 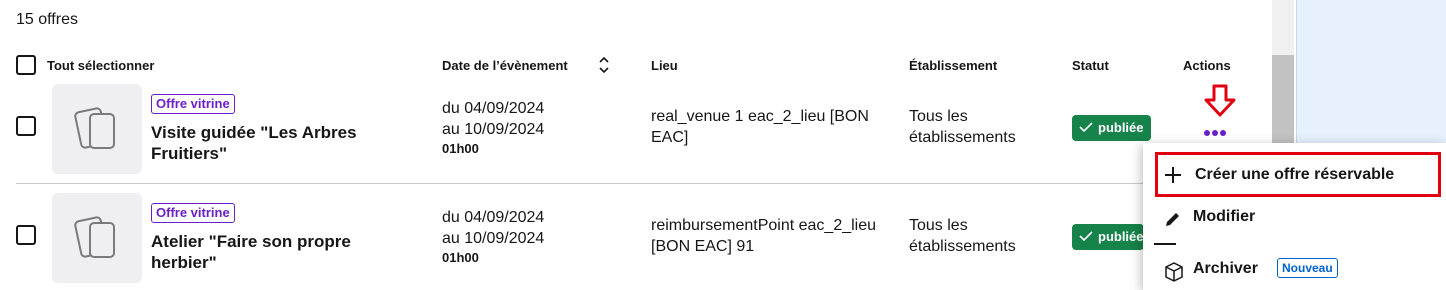 What do you see at coordinates (1090, 65) in the screenshot?
I see `column-statut: Statut` at bounding box center [1090, 65].